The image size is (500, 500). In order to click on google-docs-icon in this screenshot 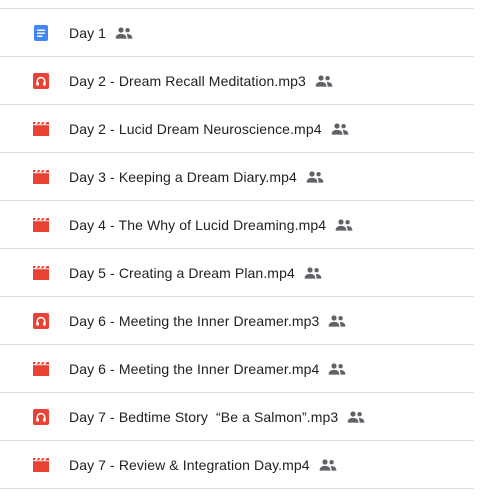, I will do `click(41, 33)`.